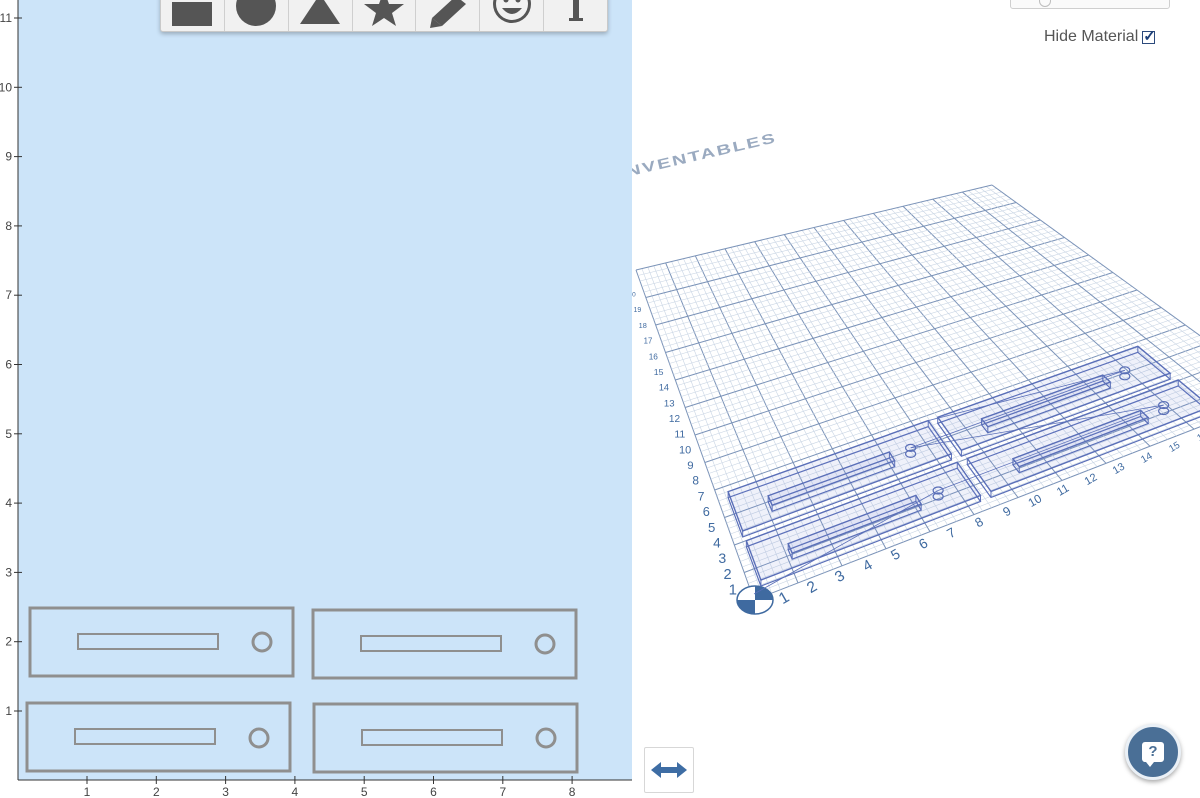 The width and height of the screenshot is (1200, 798). I want to click on x-axis-number: 2, so click(812, 587).